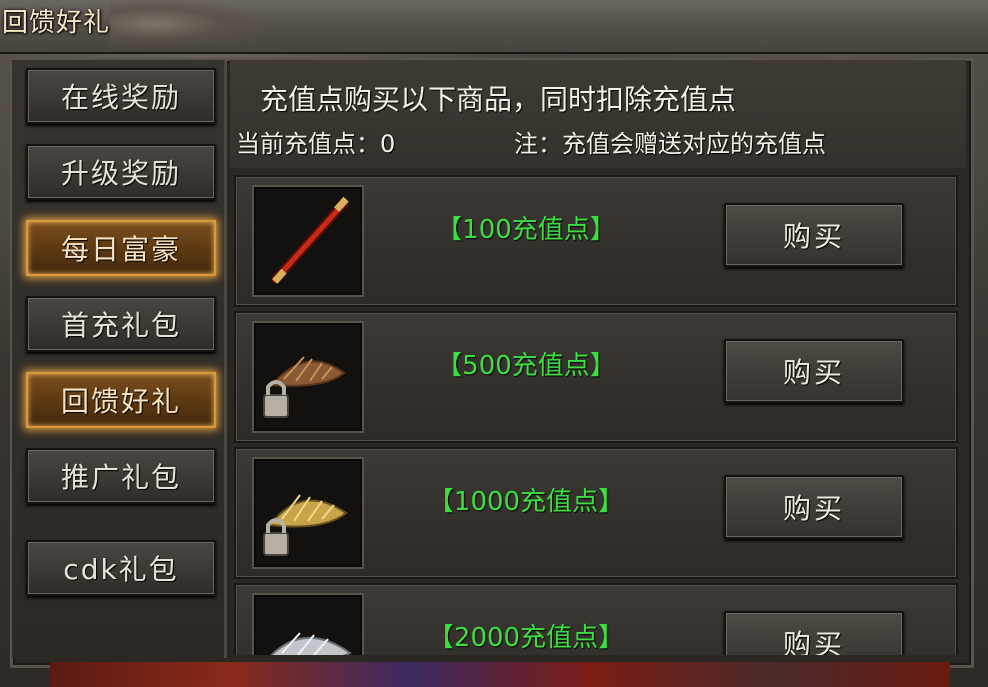 Image resolution: width=988 pixels, height=687 pixels. What do you see at coordinates (305, 525) in the screenshot?
I see `gold-hat-icon` at bounding box center [305, 525].